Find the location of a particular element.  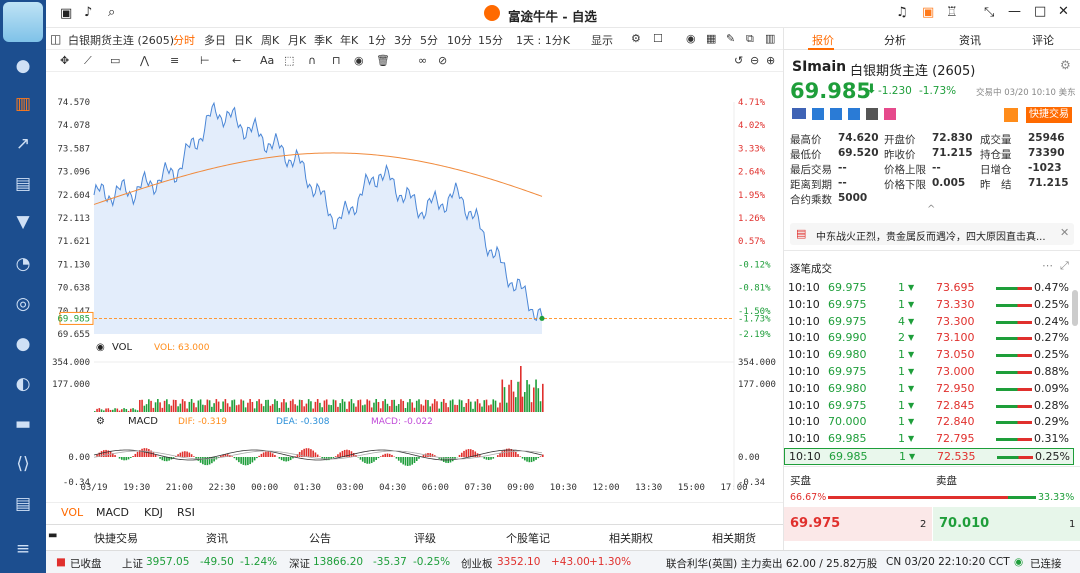

tab-name: 白银期货主连 (2605) is located at coordinates (121, 40).